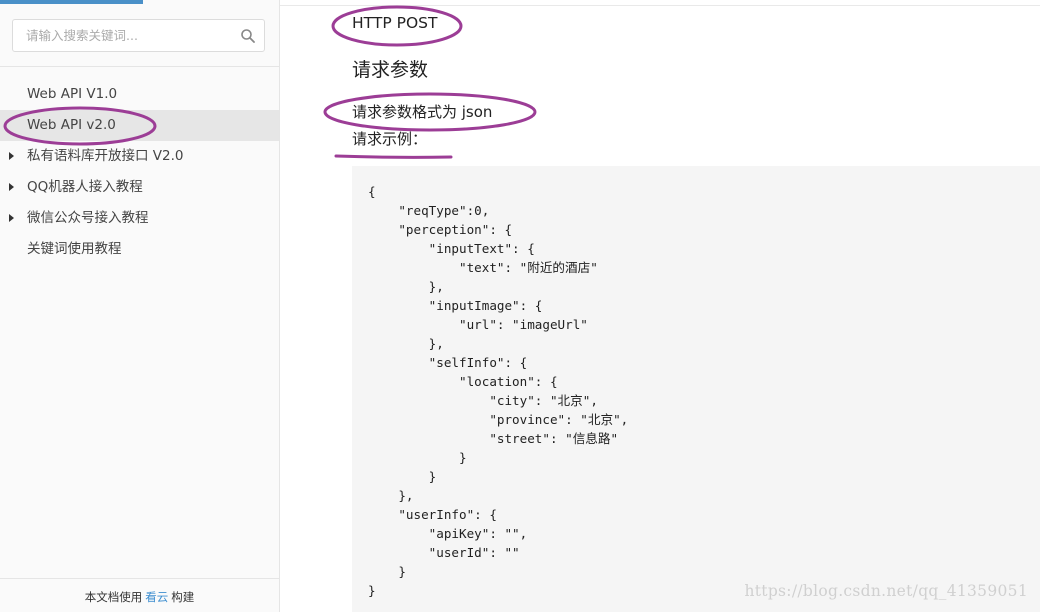  I want to click on section-title: 请求参数, so click(390, 70).